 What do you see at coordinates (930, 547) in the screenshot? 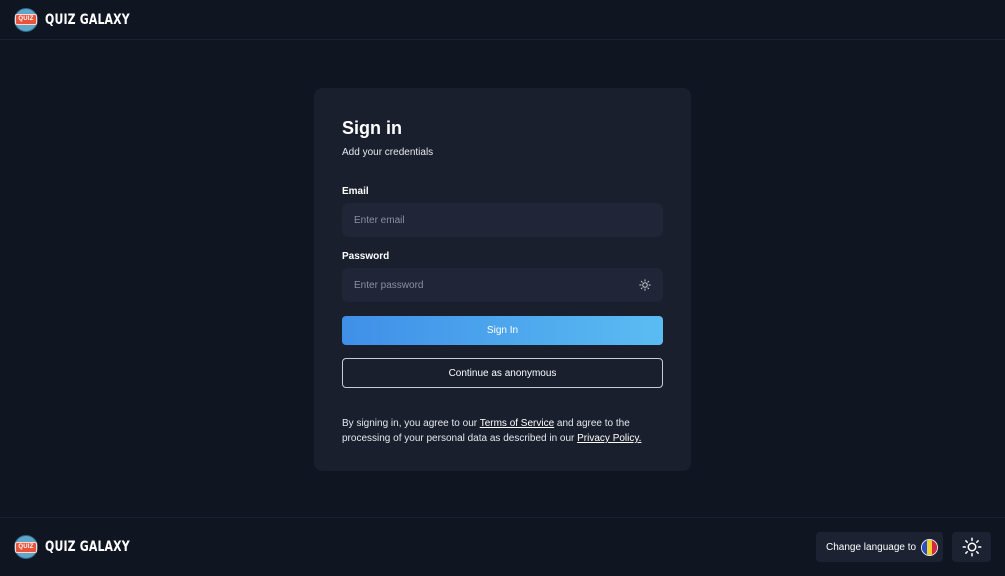
I see `romania-flag-icon` at bounding box center [930, 547].